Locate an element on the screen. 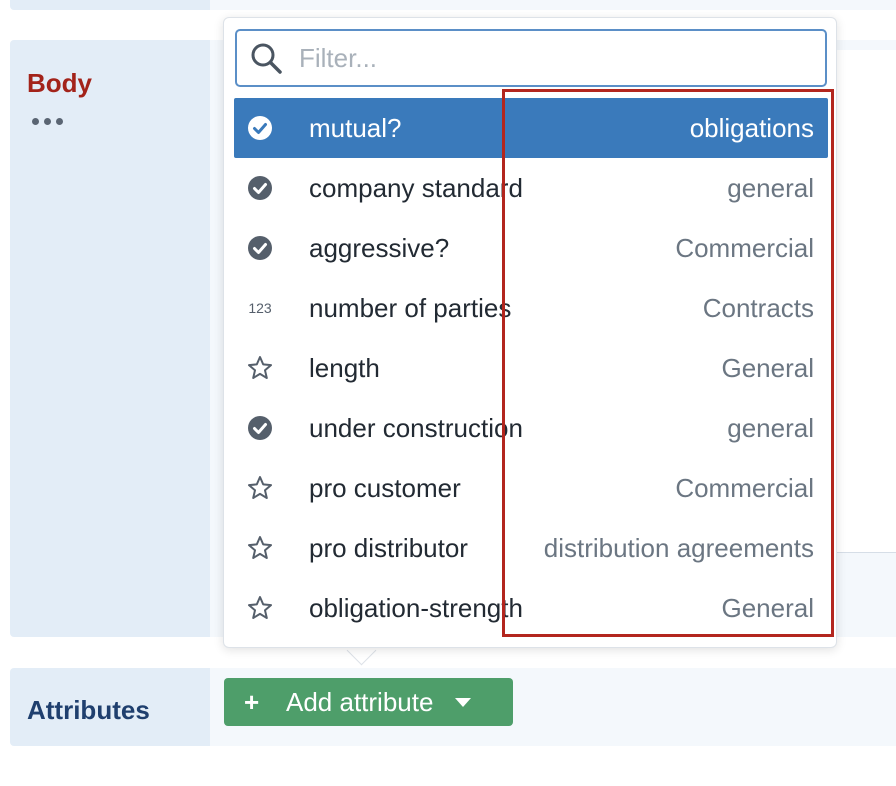 The width and height of the screenshot is (896, 786). attribute-option-category: obligations is located at coordinates (751, 127).